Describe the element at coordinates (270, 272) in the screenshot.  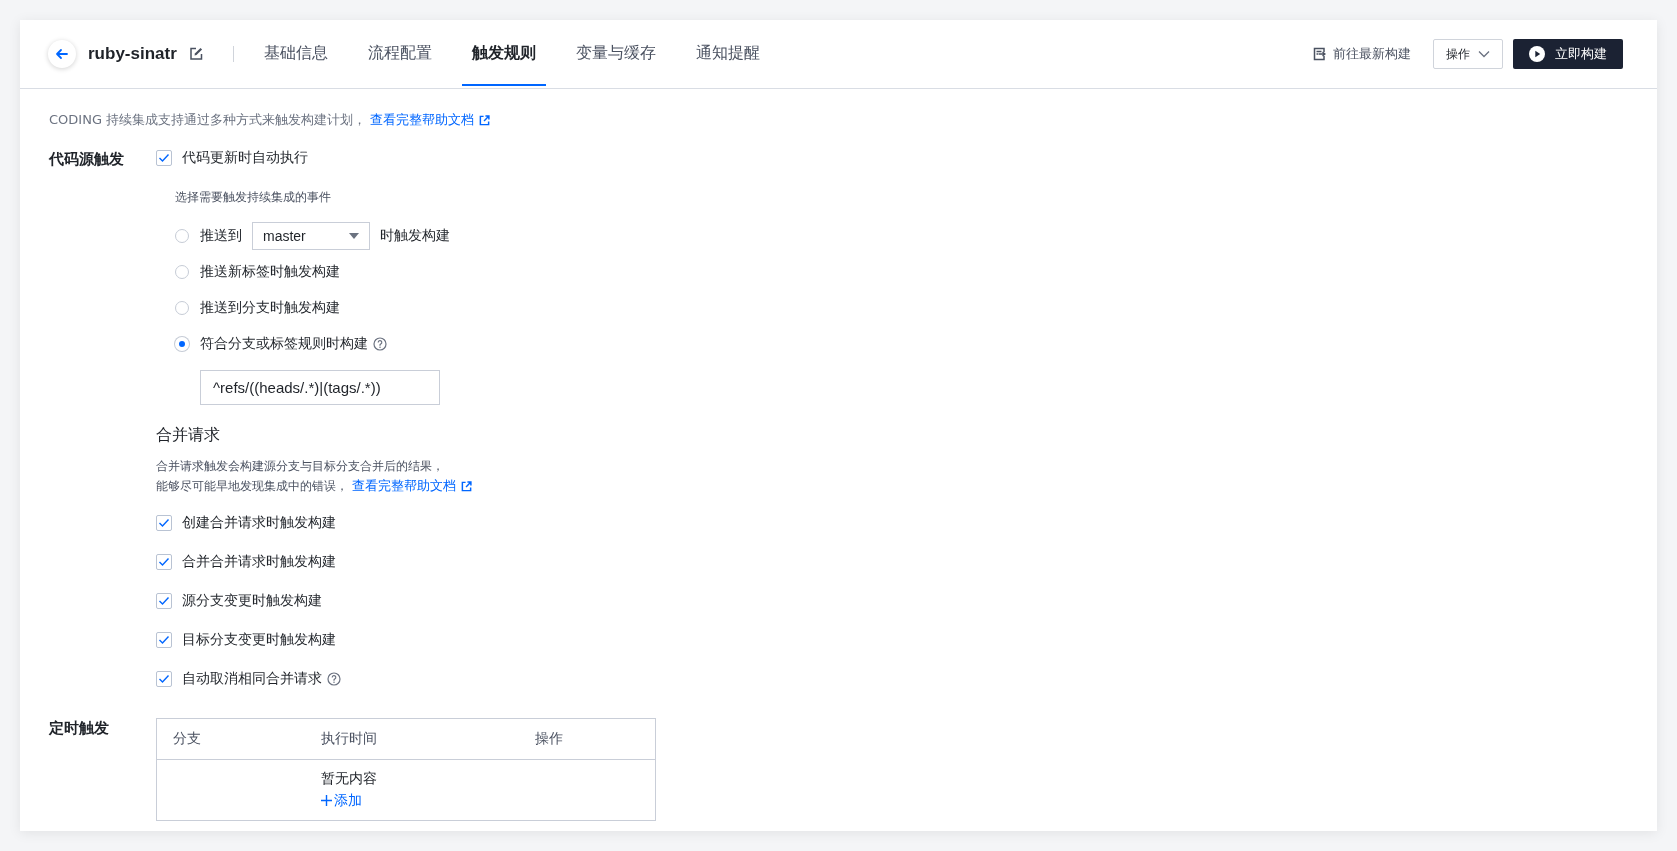
I see `radio-label: 推送新标签时触发构建` at that location.